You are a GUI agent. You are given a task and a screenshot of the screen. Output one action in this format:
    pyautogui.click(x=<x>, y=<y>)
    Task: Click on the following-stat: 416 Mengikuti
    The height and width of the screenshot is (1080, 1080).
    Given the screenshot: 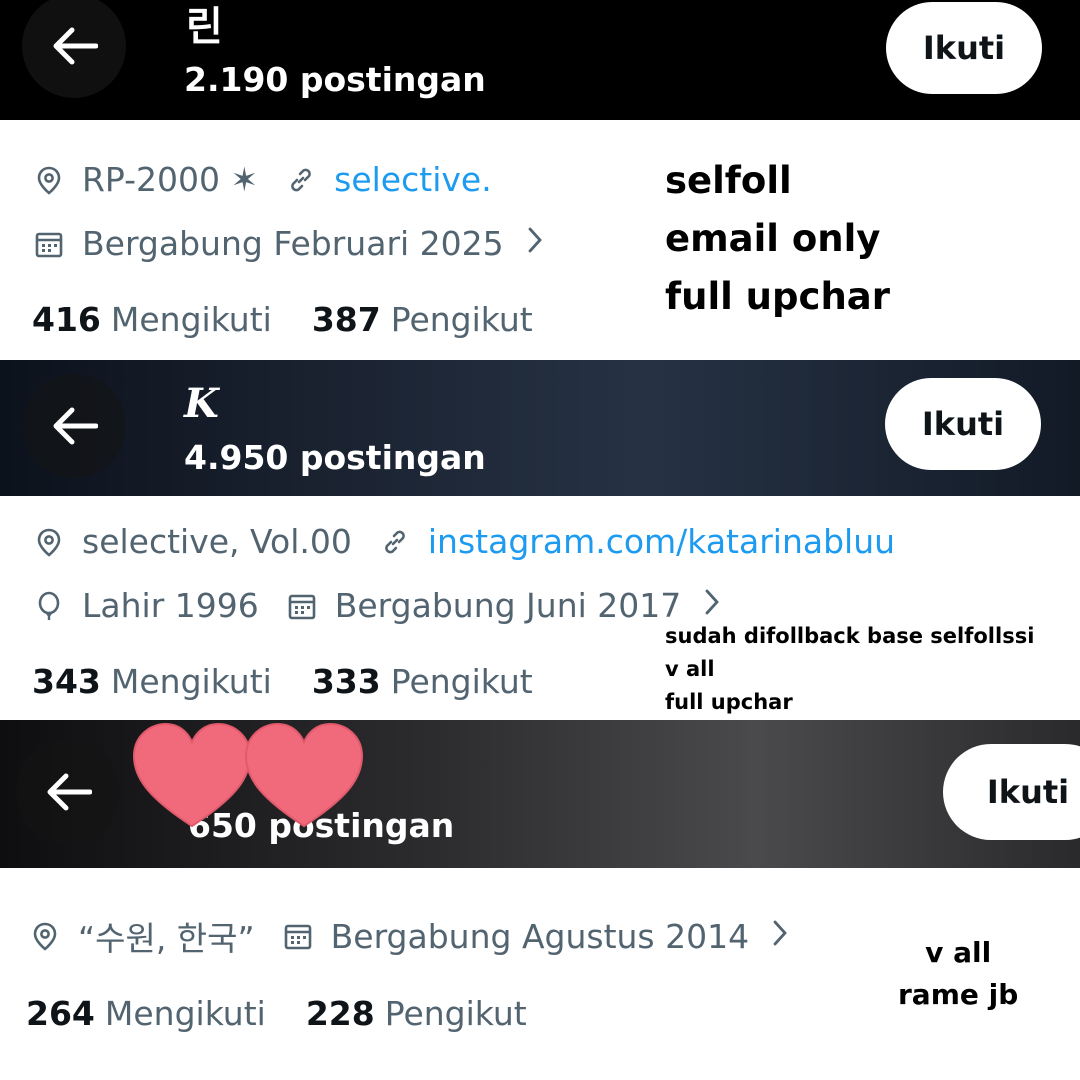 What is the action you would take?
    pyautogui.click(x=152, y=319)
    